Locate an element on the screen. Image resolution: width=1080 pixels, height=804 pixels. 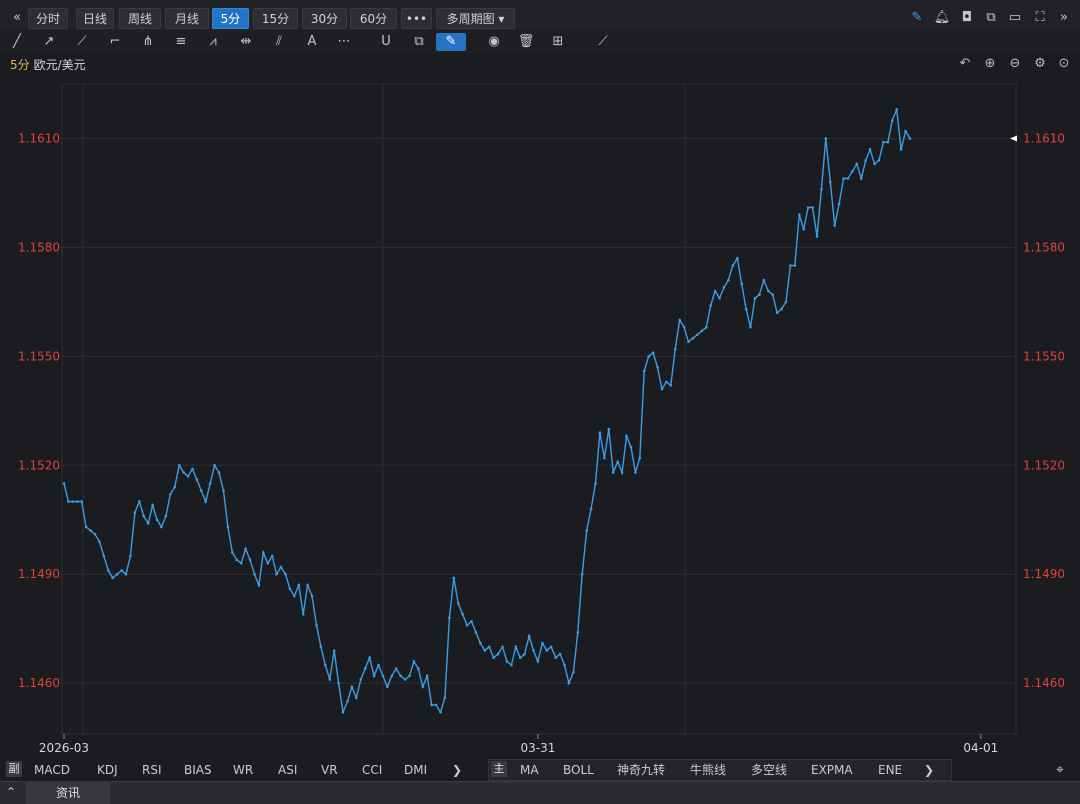
sub-indicator-tab: CCI is located at coordinates (372, 770).